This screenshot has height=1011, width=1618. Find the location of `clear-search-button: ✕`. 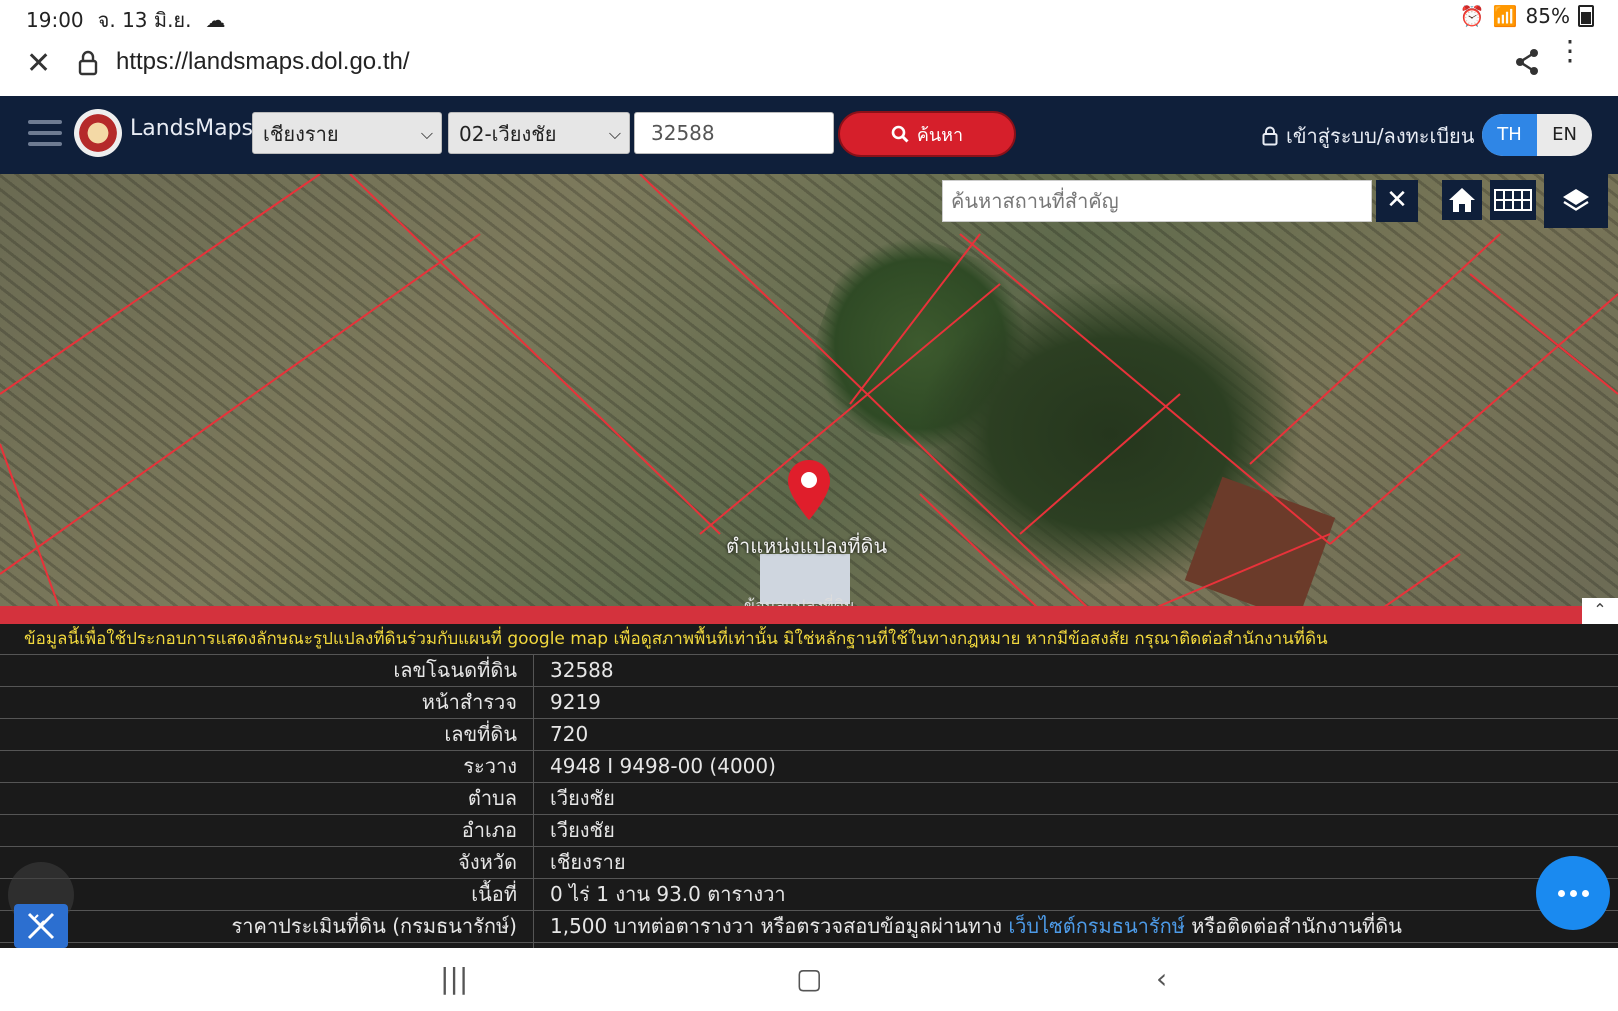

clear-search-button: ✕ is located at coordinates (1397, 201).